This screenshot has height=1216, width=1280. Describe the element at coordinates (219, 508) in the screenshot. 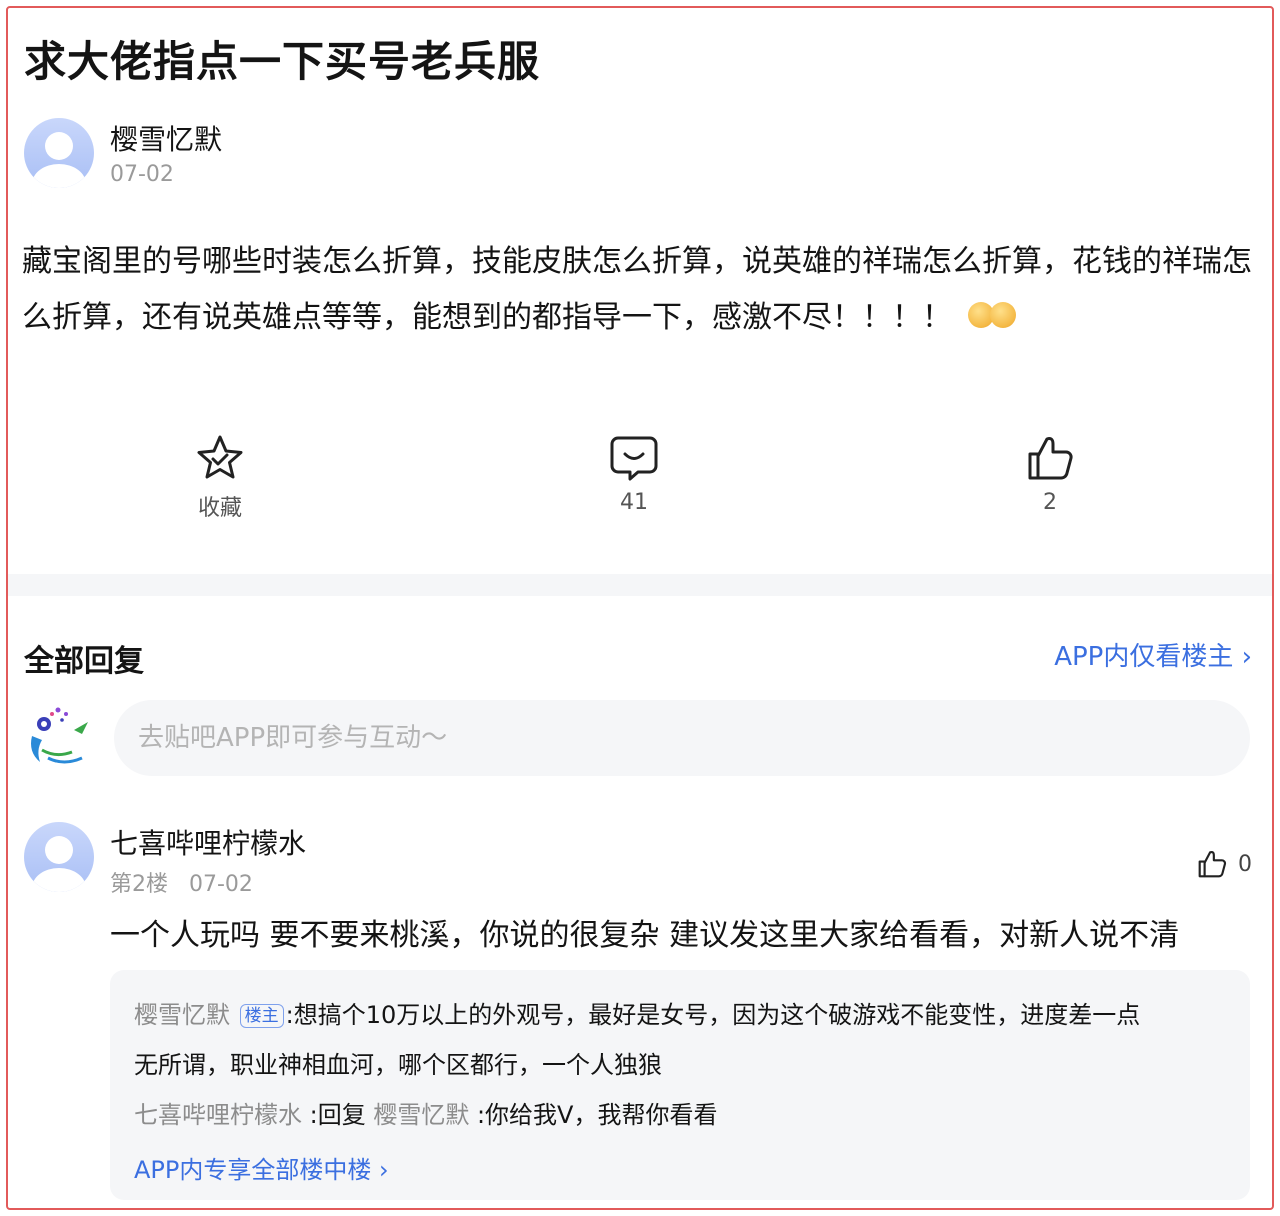

I see `favorite-label: 收藏` at that location.